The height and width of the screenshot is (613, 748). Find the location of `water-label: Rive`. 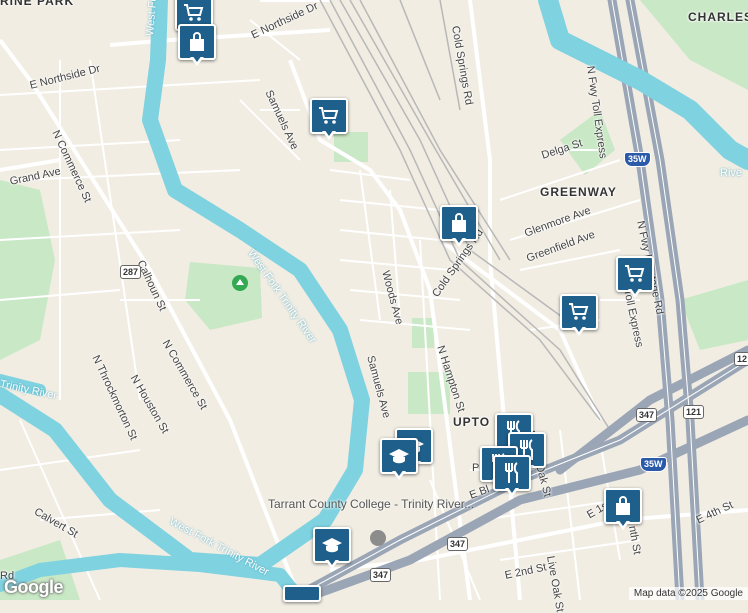

water-label: Rive is located at coordinates (731, 173).